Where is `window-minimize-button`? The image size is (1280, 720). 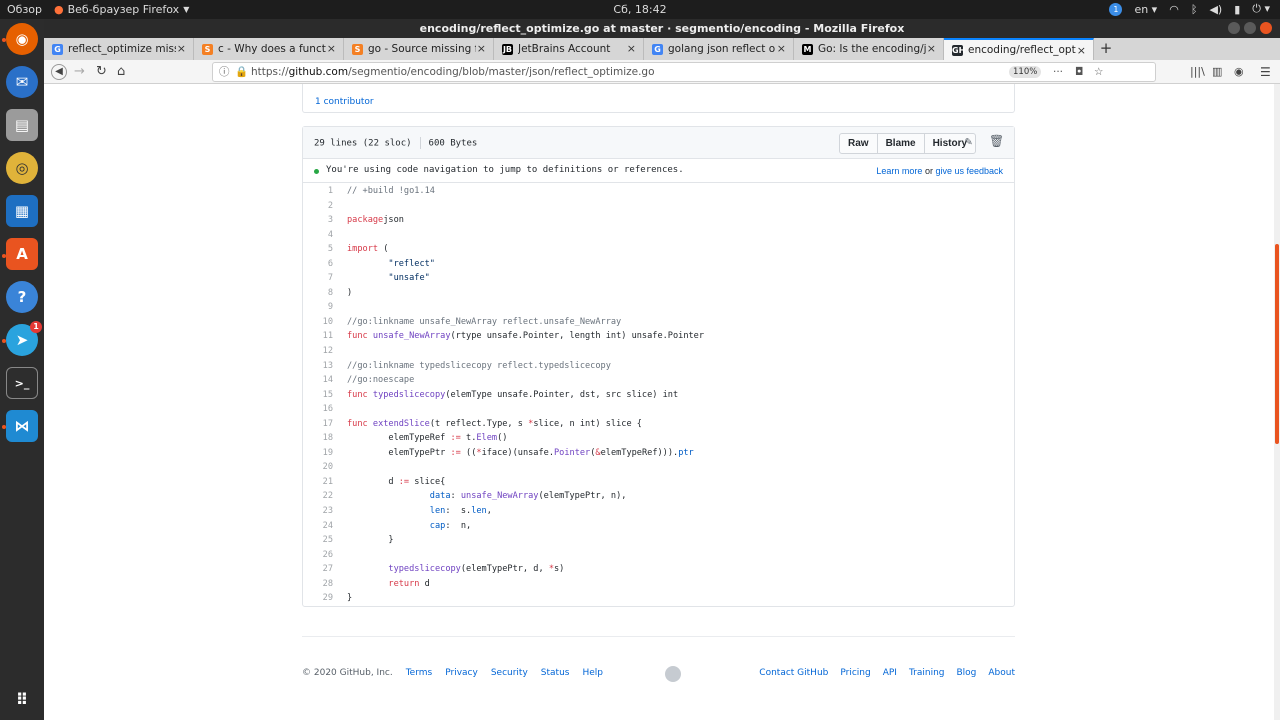 window-minimize-button is located at coordinates (1234, 28).